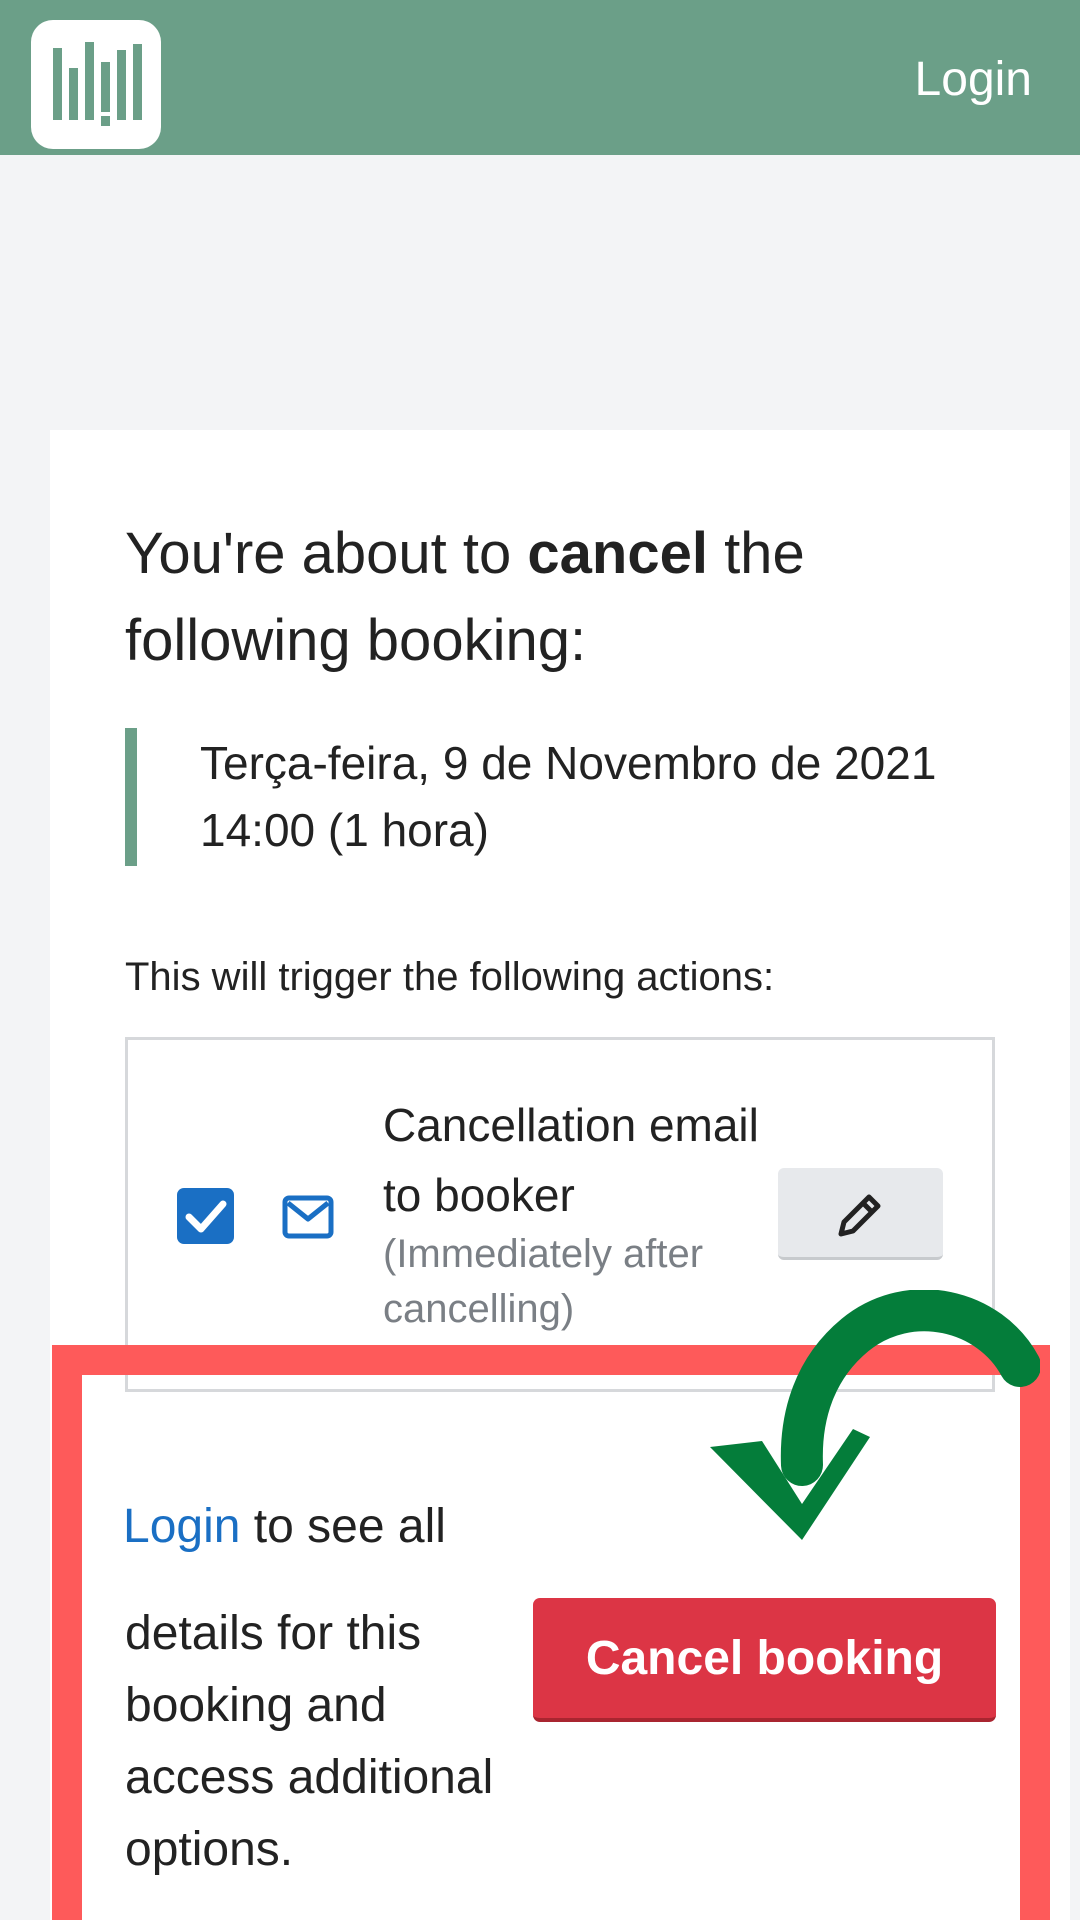 The image size is (1080, 1920). I want to click on booking-quote-bar, so click(131, 797).